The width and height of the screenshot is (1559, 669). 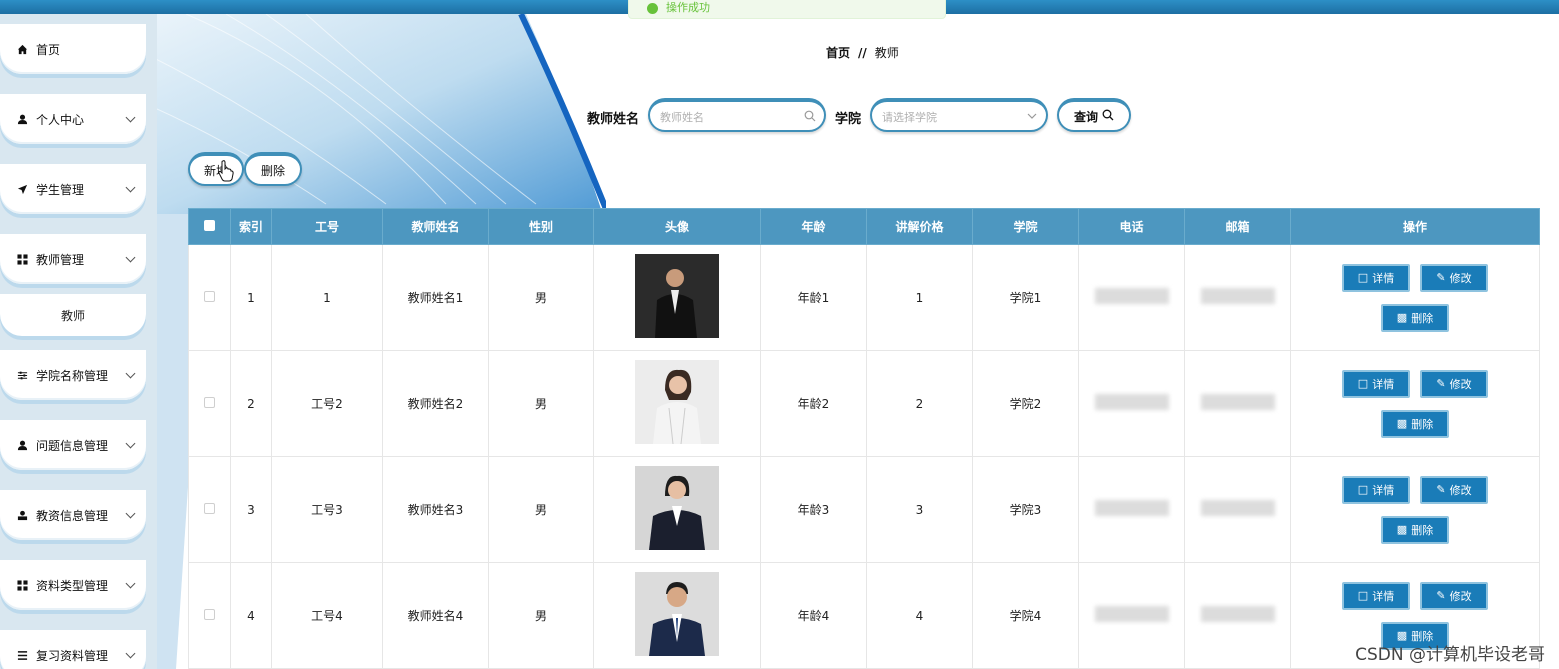 I want to click on actions-cell: □ 详情 ✎ 修改 ▩ 删除, so click(x=1415, y=509).